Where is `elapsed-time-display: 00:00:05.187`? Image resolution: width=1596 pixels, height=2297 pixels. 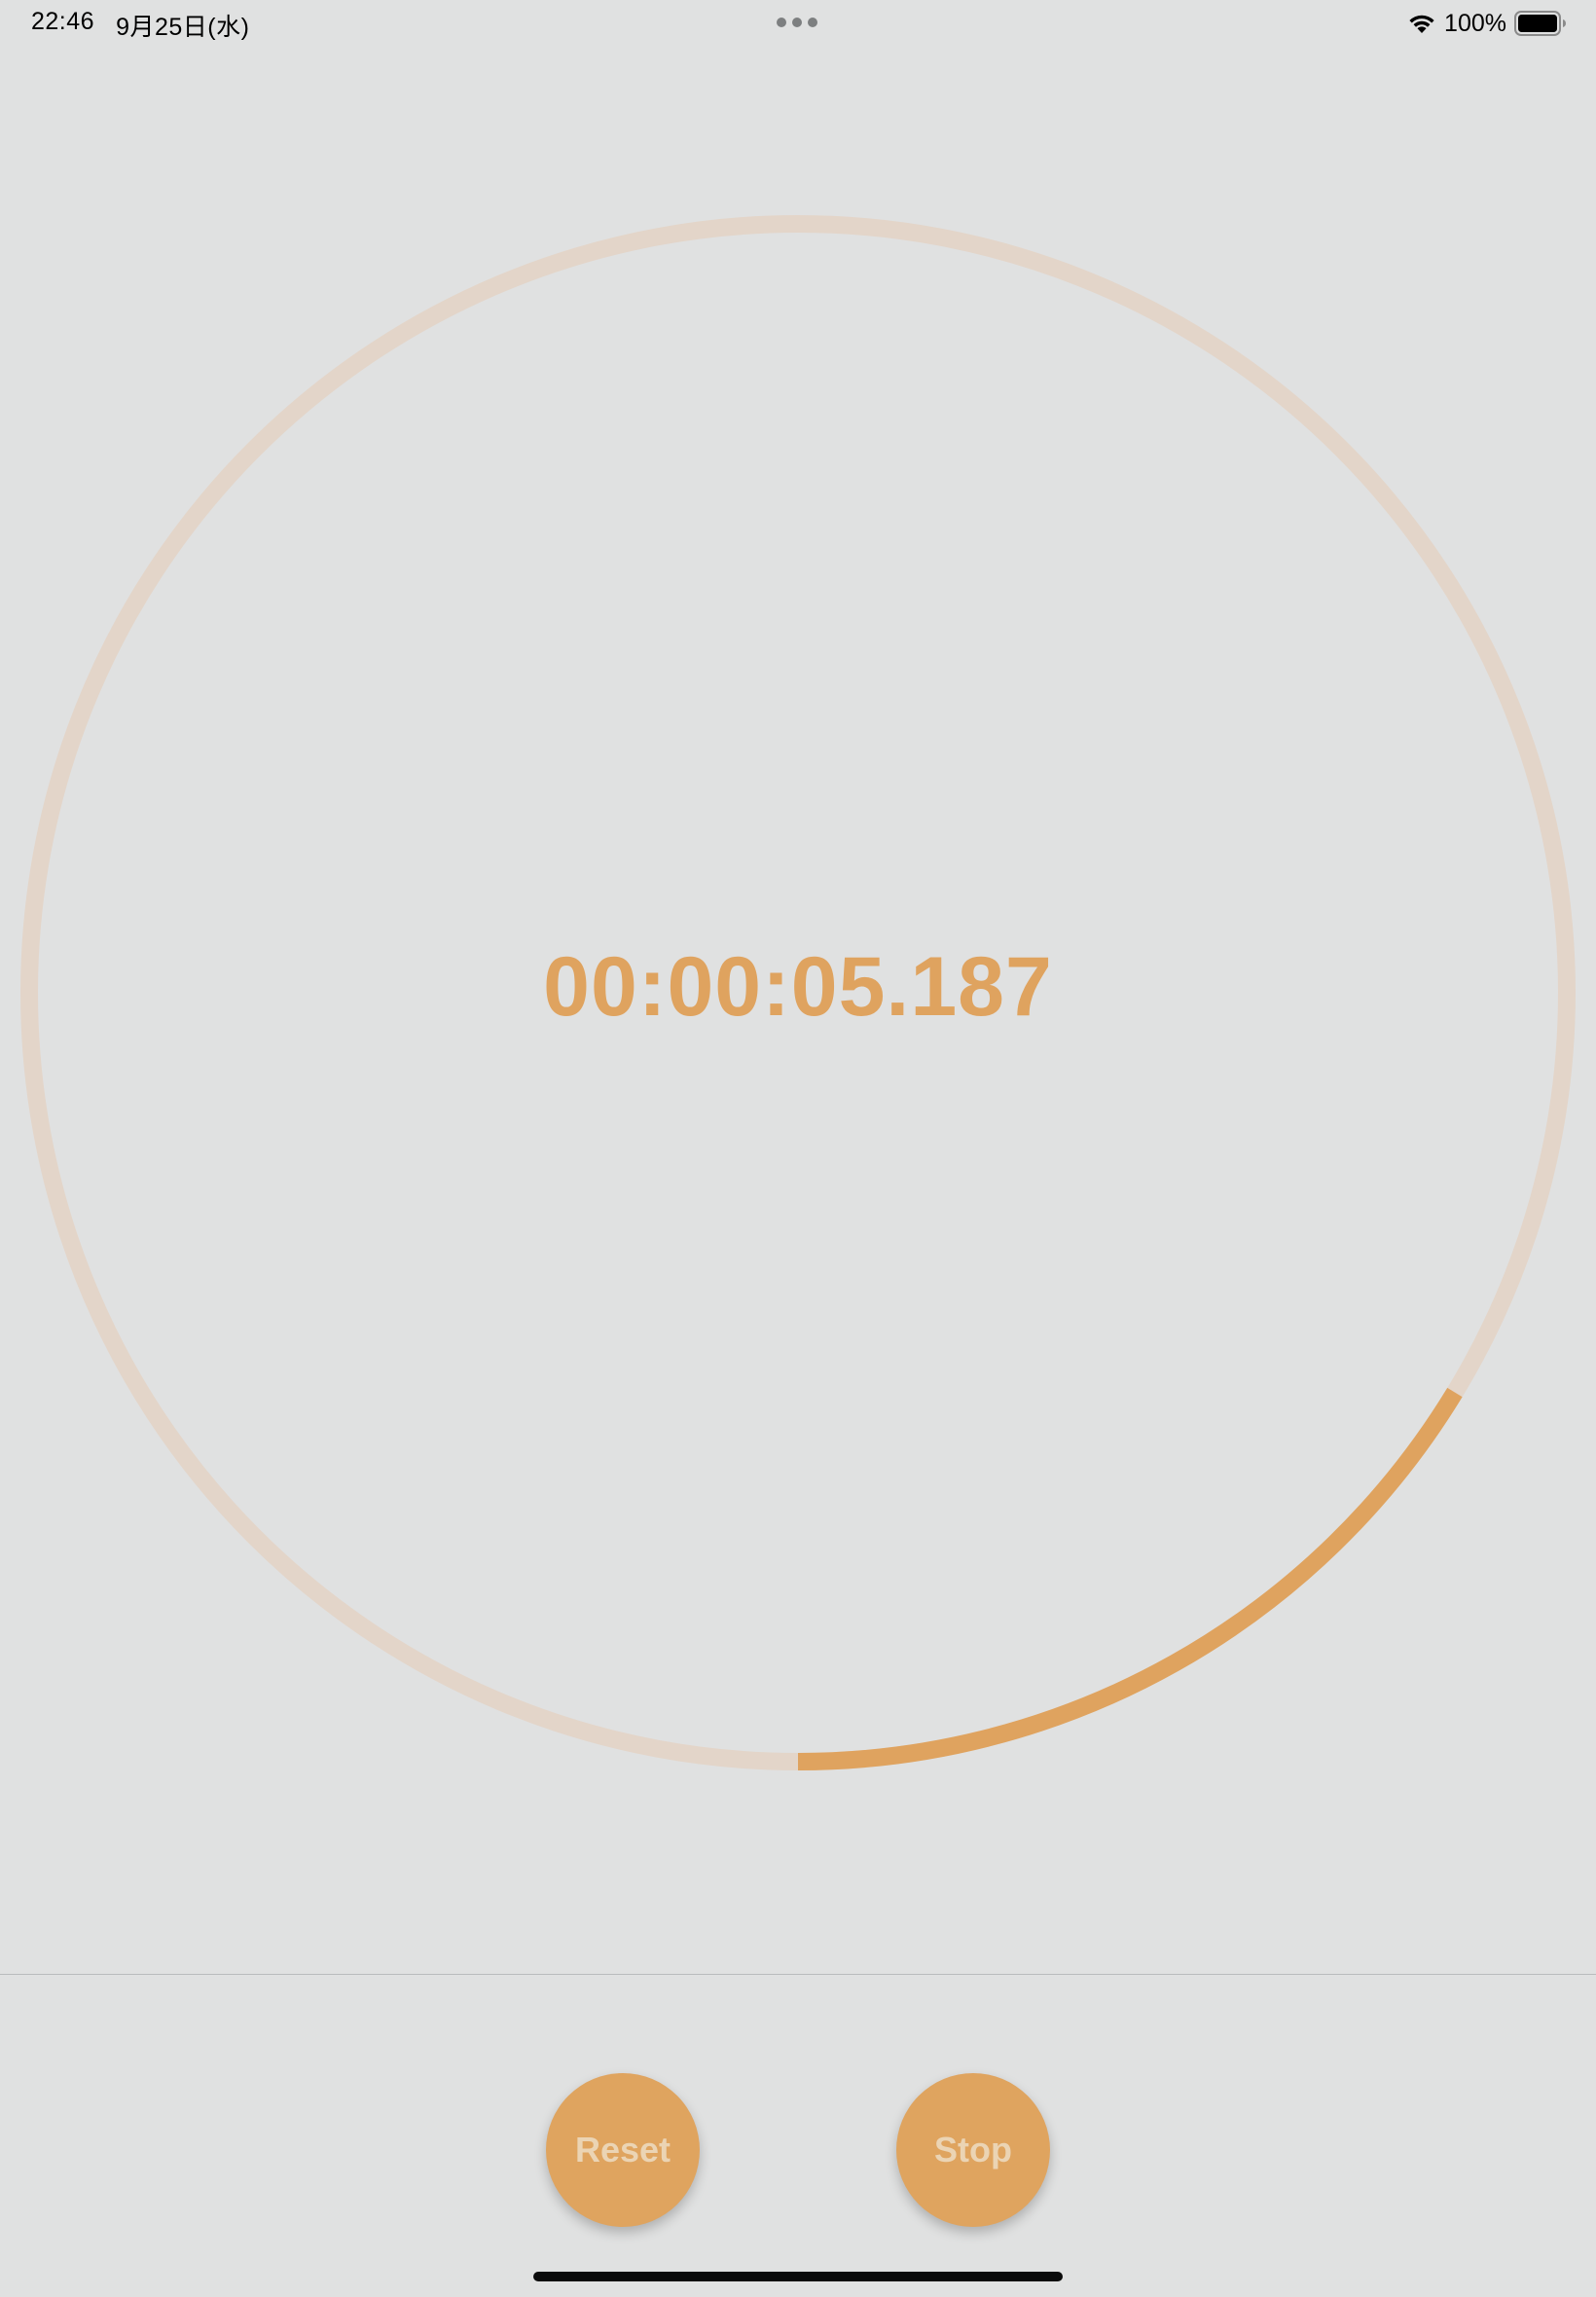 elapsed-time-display: 00:00:05.187 is located at coordinates (798, 987).